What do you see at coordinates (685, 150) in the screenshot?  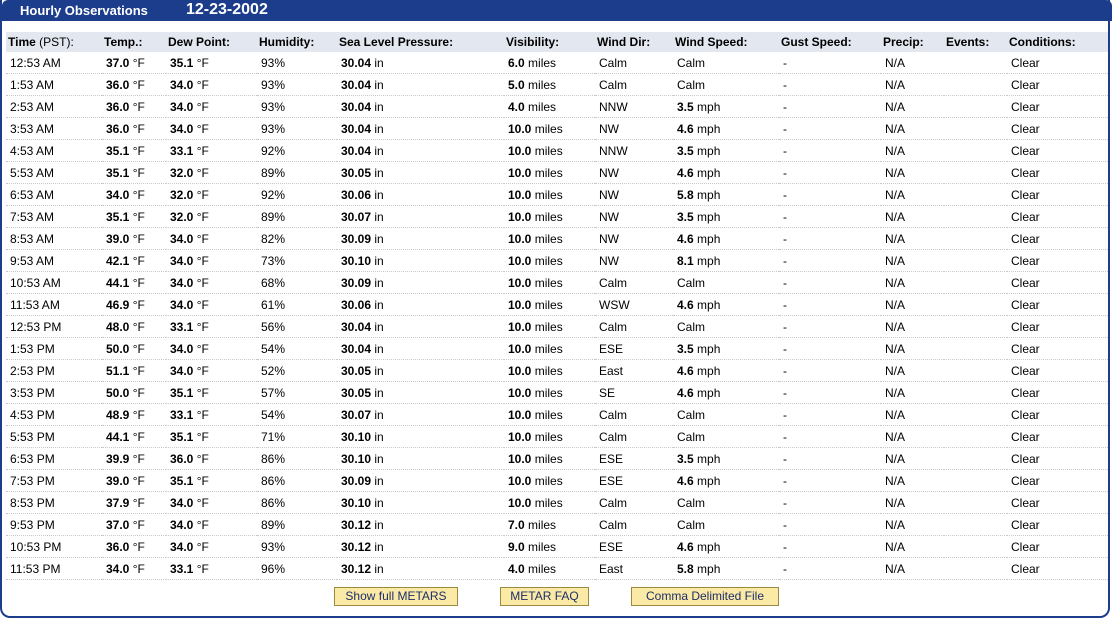 I see `wind-speed-value: 3.5` at bounding box center [685, 150].